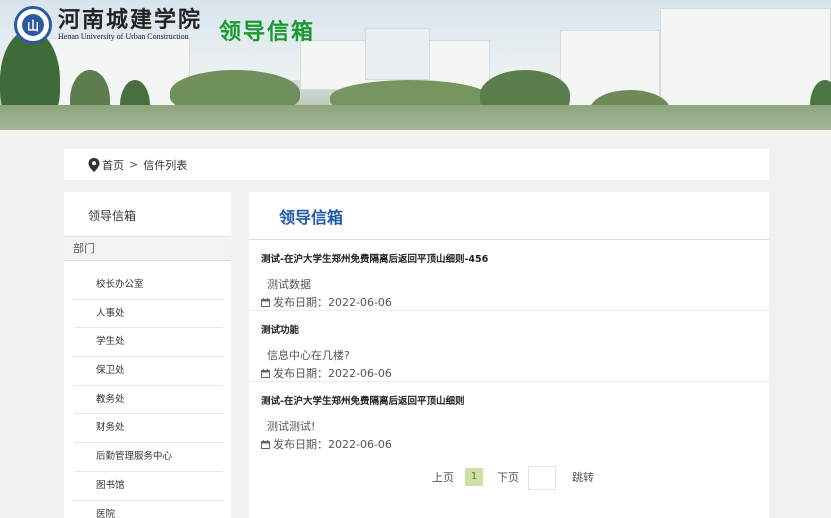  I want to click on breadcrumb-current: 信件列表, so click(165, 165).